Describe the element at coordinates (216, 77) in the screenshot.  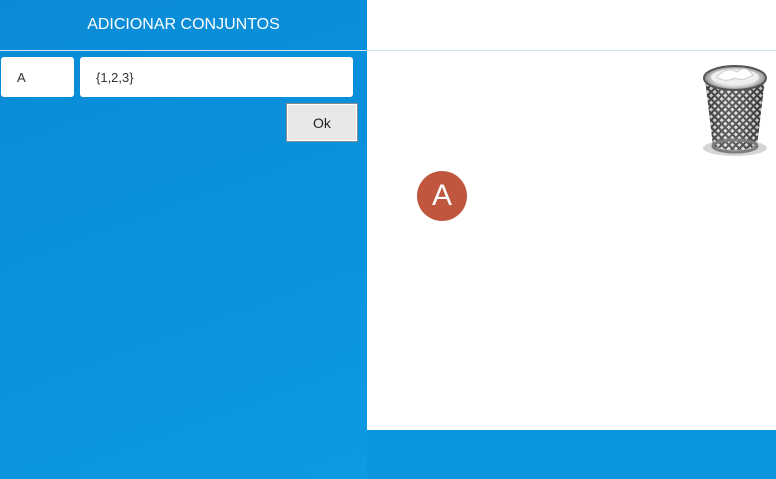
I see `set-elements-input` at that location.